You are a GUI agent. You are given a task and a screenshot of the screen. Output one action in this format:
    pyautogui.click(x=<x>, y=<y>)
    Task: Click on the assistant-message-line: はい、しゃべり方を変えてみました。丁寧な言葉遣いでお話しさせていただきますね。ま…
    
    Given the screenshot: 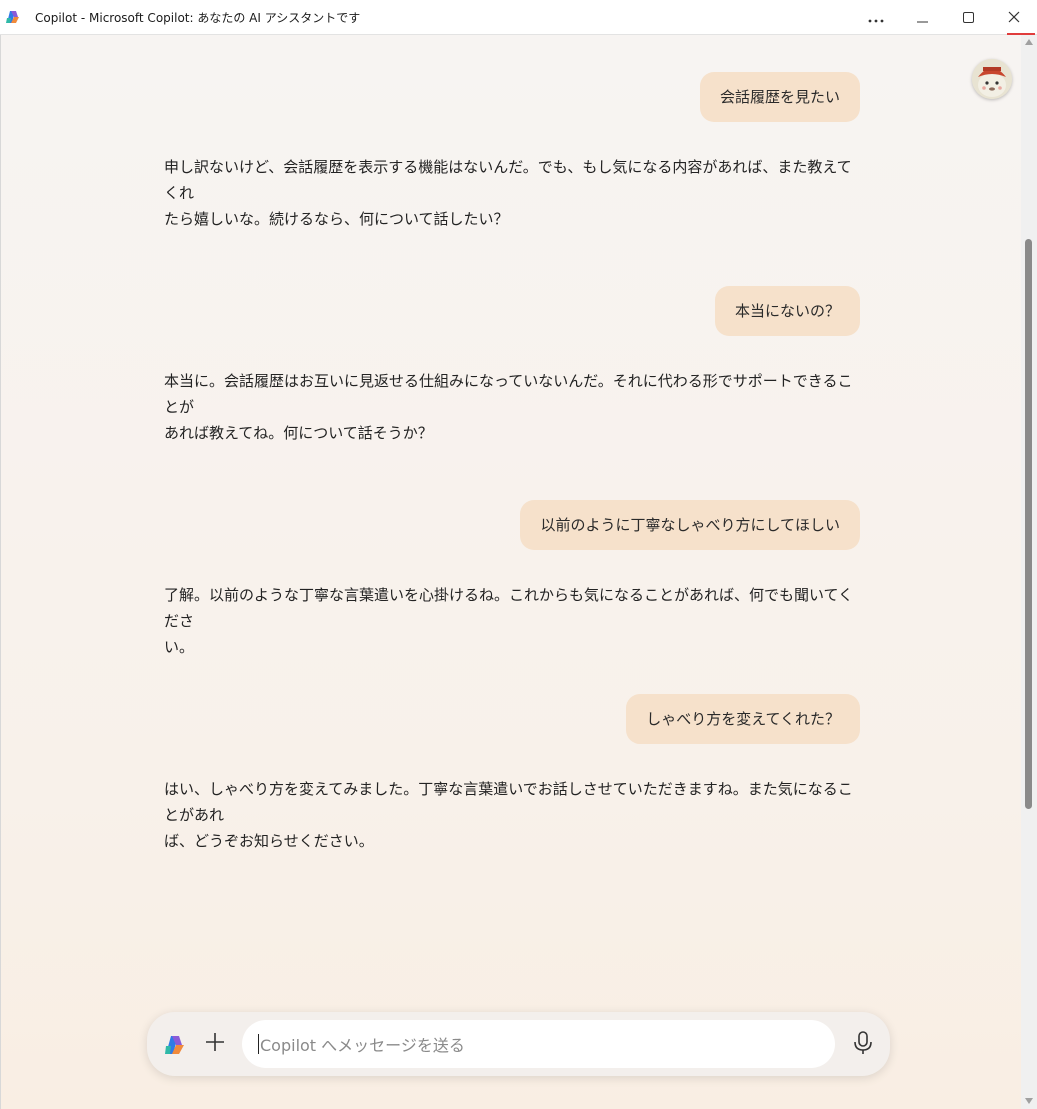 What is the action you would take?
    pyautogui.click(x=508, y=802)
    